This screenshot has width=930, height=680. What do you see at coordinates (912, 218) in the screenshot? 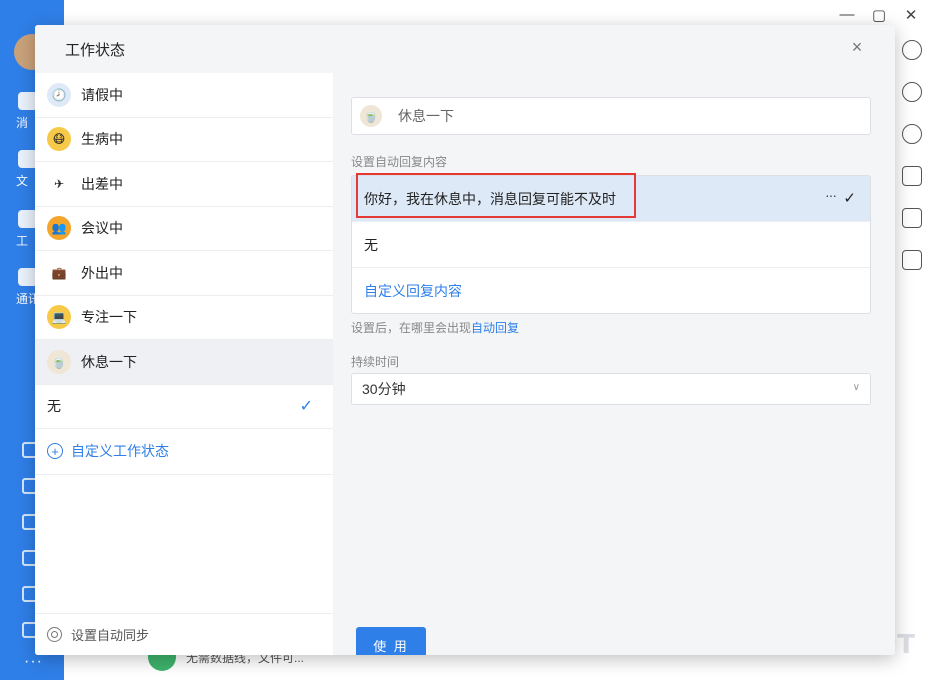
I see `announcement-icon` at bounding box center [912, 218].